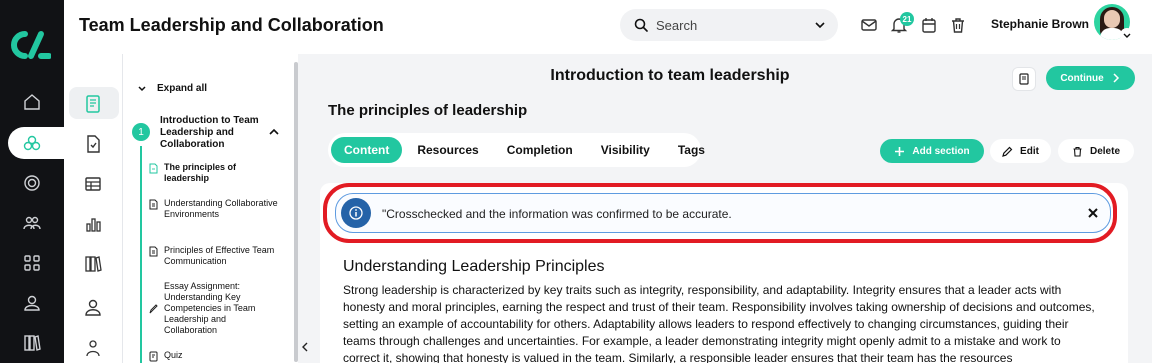 Image resolution: width=1152 pixels, height=363 pixels. I want to click on lesson-item: The principles of leadership, so click(216, 173).